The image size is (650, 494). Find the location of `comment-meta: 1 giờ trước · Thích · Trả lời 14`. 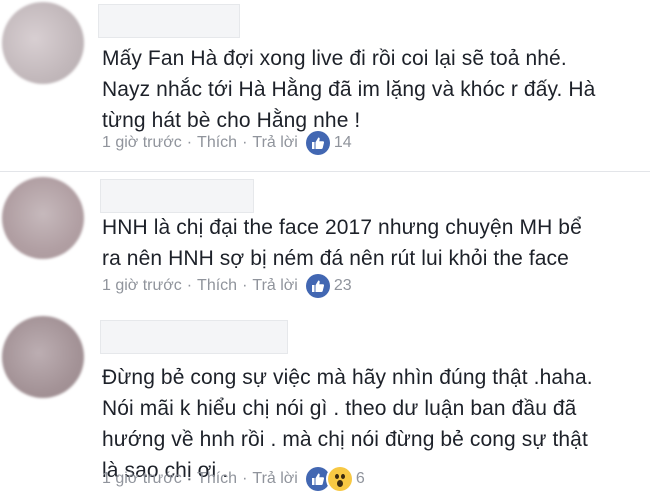

comment-meta: 1 giờ trước · Thích · Trả lời 14 is located at coordinates (227, 143).